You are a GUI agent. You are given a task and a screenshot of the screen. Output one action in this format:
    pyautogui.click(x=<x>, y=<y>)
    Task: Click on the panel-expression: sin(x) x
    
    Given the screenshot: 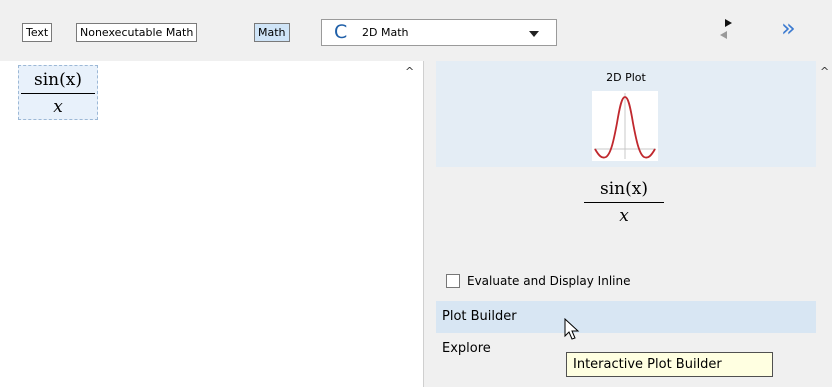 What is the action you would take?
    pyautogui.click(x=624, y=202)
    